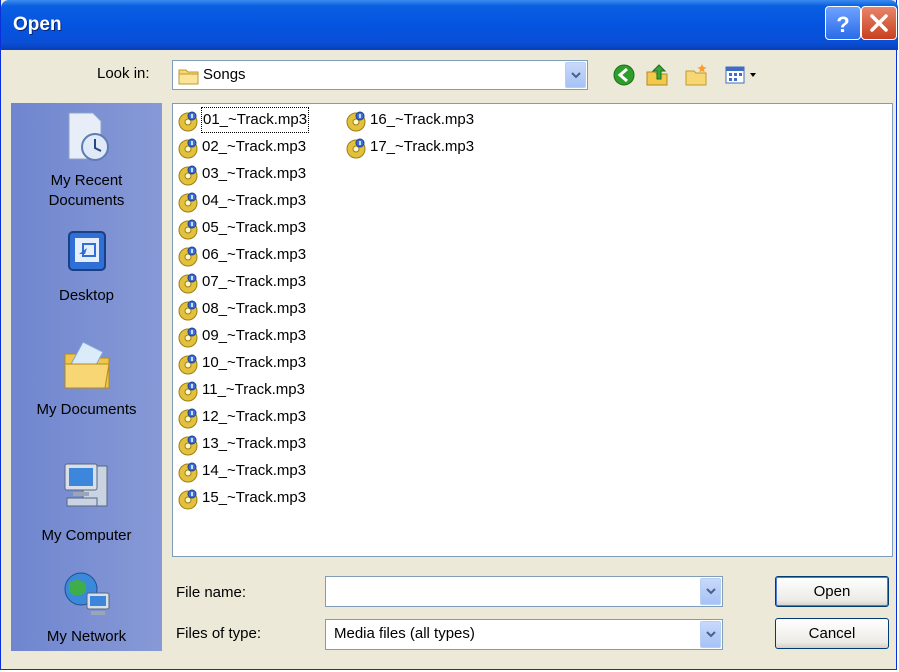  I want to click on file-name: 03_~Track.mp3, so click(254, 173).